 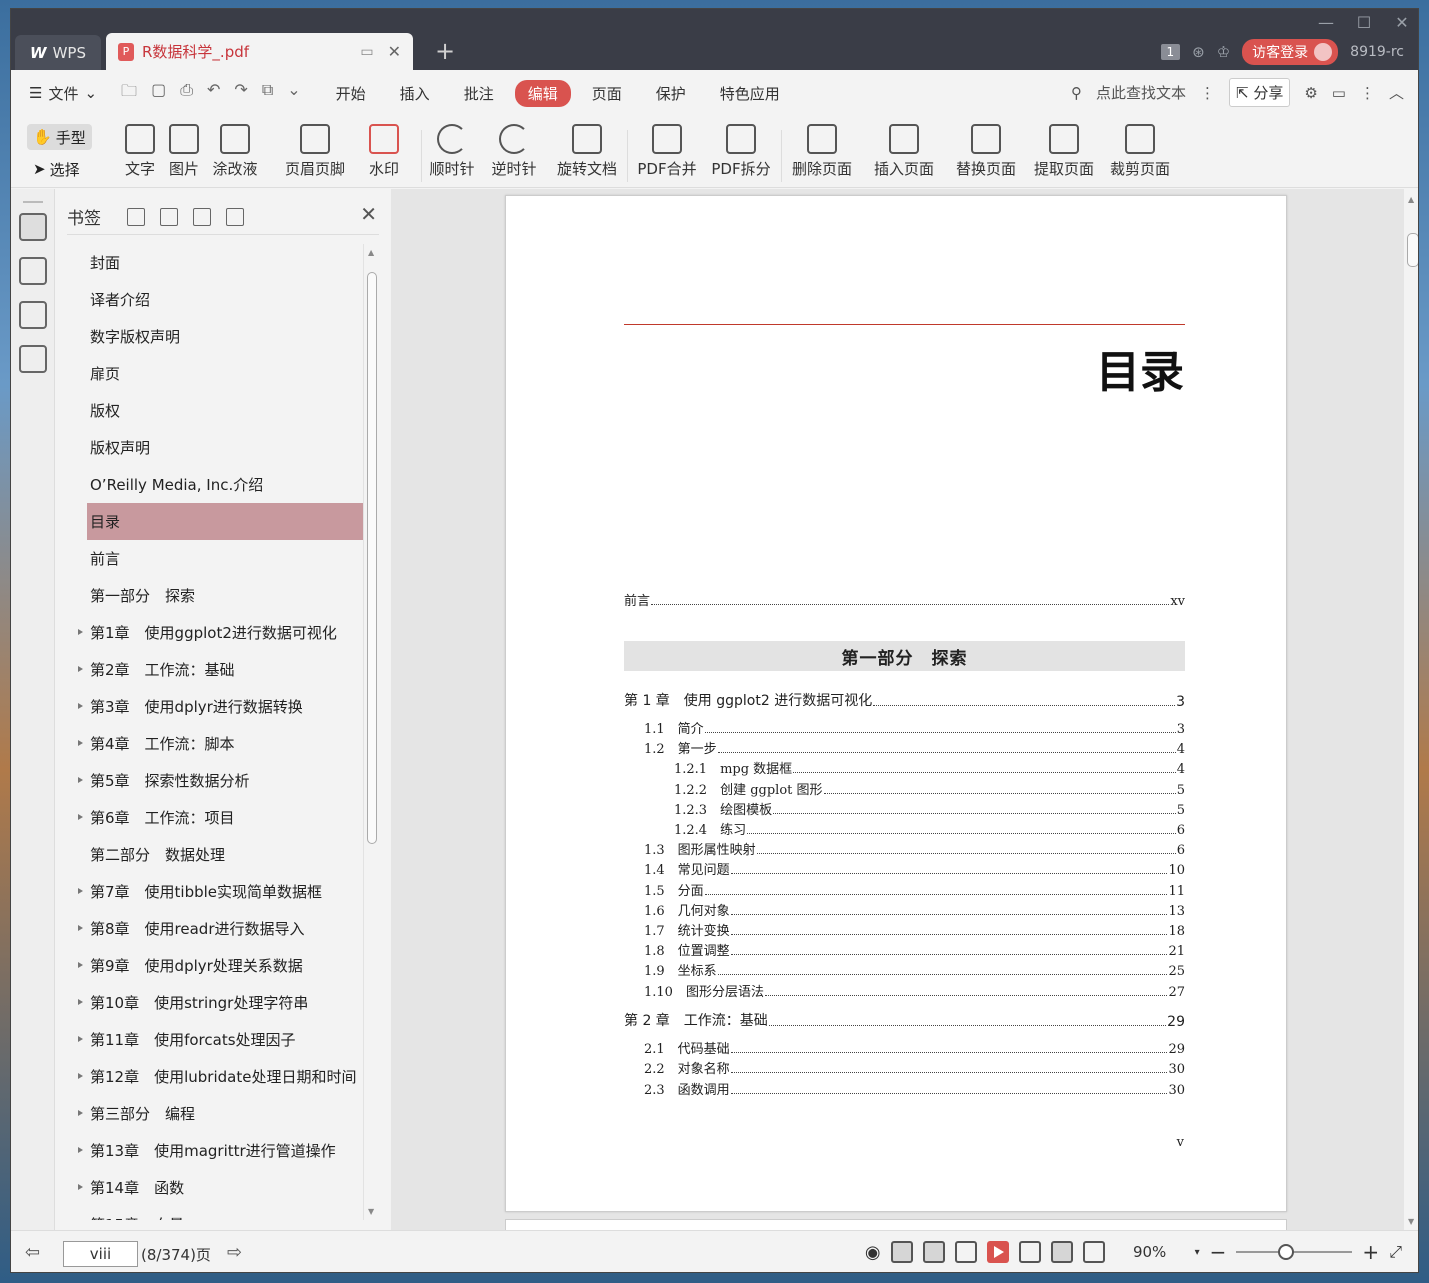 What do you see at coordinates (1140, 151) in the screenshot?
I see `ribbon-item-14: 裁剪页面` at bounding box center [1140, 151].